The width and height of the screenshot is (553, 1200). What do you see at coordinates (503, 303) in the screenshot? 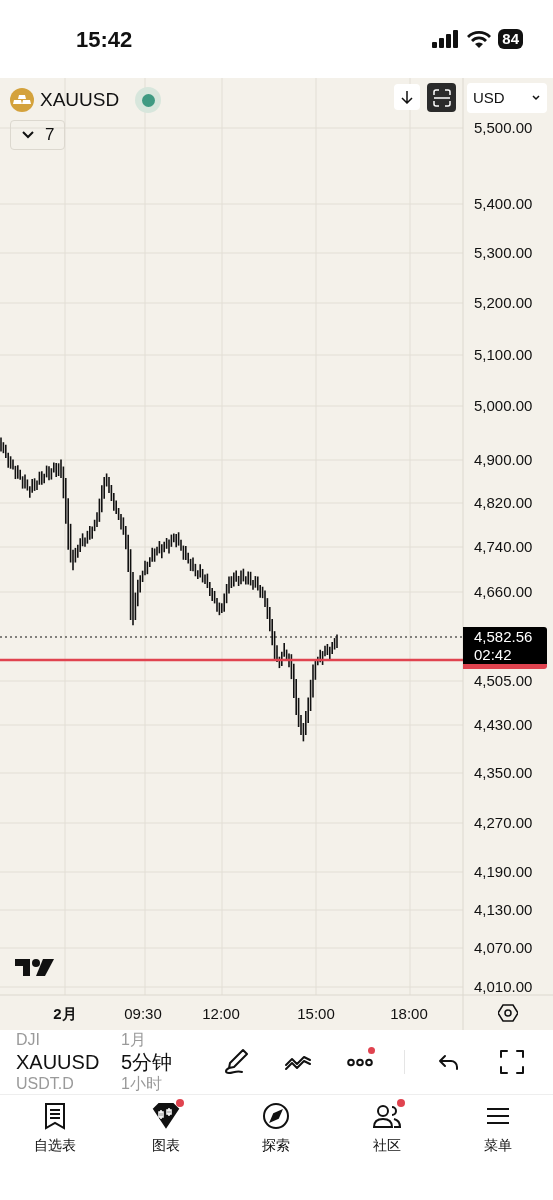
I see `price-axis-label: 5,200.00` at bounding box center [503, 303].